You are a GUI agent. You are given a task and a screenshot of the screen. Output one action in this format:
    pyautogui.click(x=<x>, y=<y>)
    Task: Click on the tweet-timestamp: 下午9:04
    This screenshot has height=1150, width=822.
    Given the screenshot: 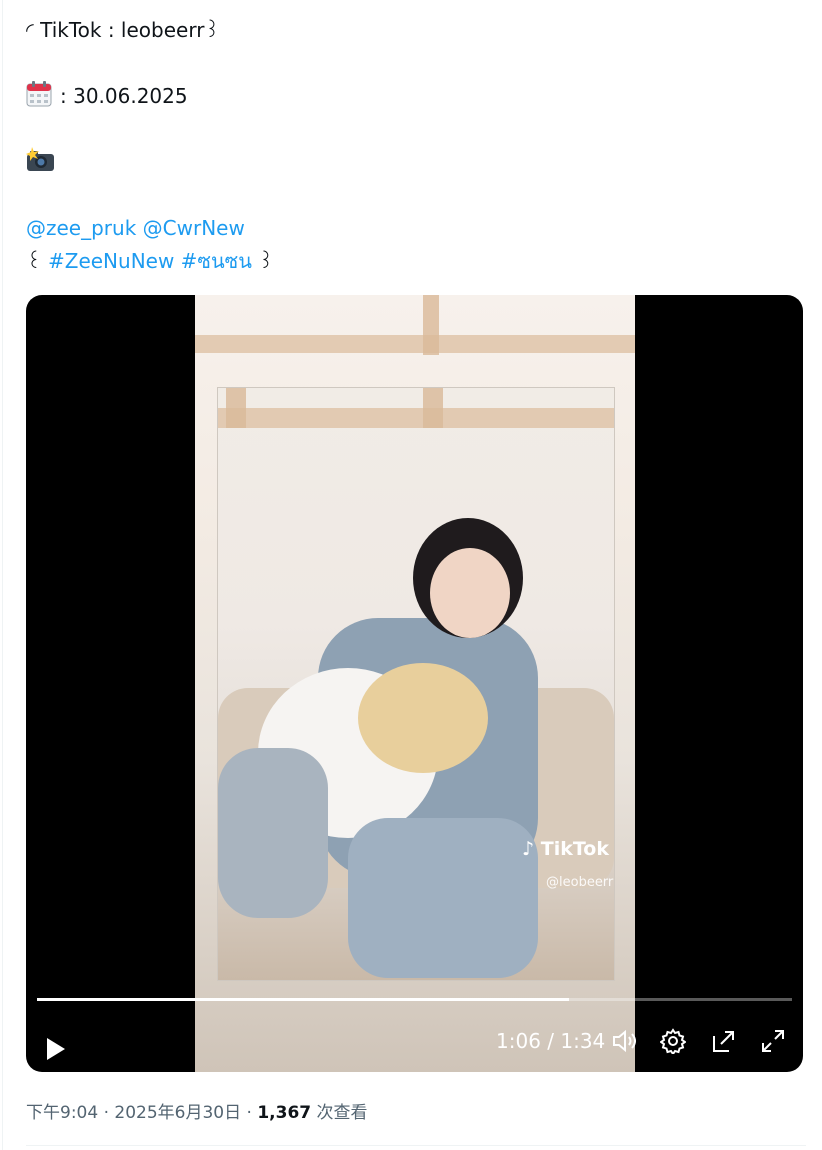 What is the action you would take?
    pyautogui.click(x=62, y=1113)
    